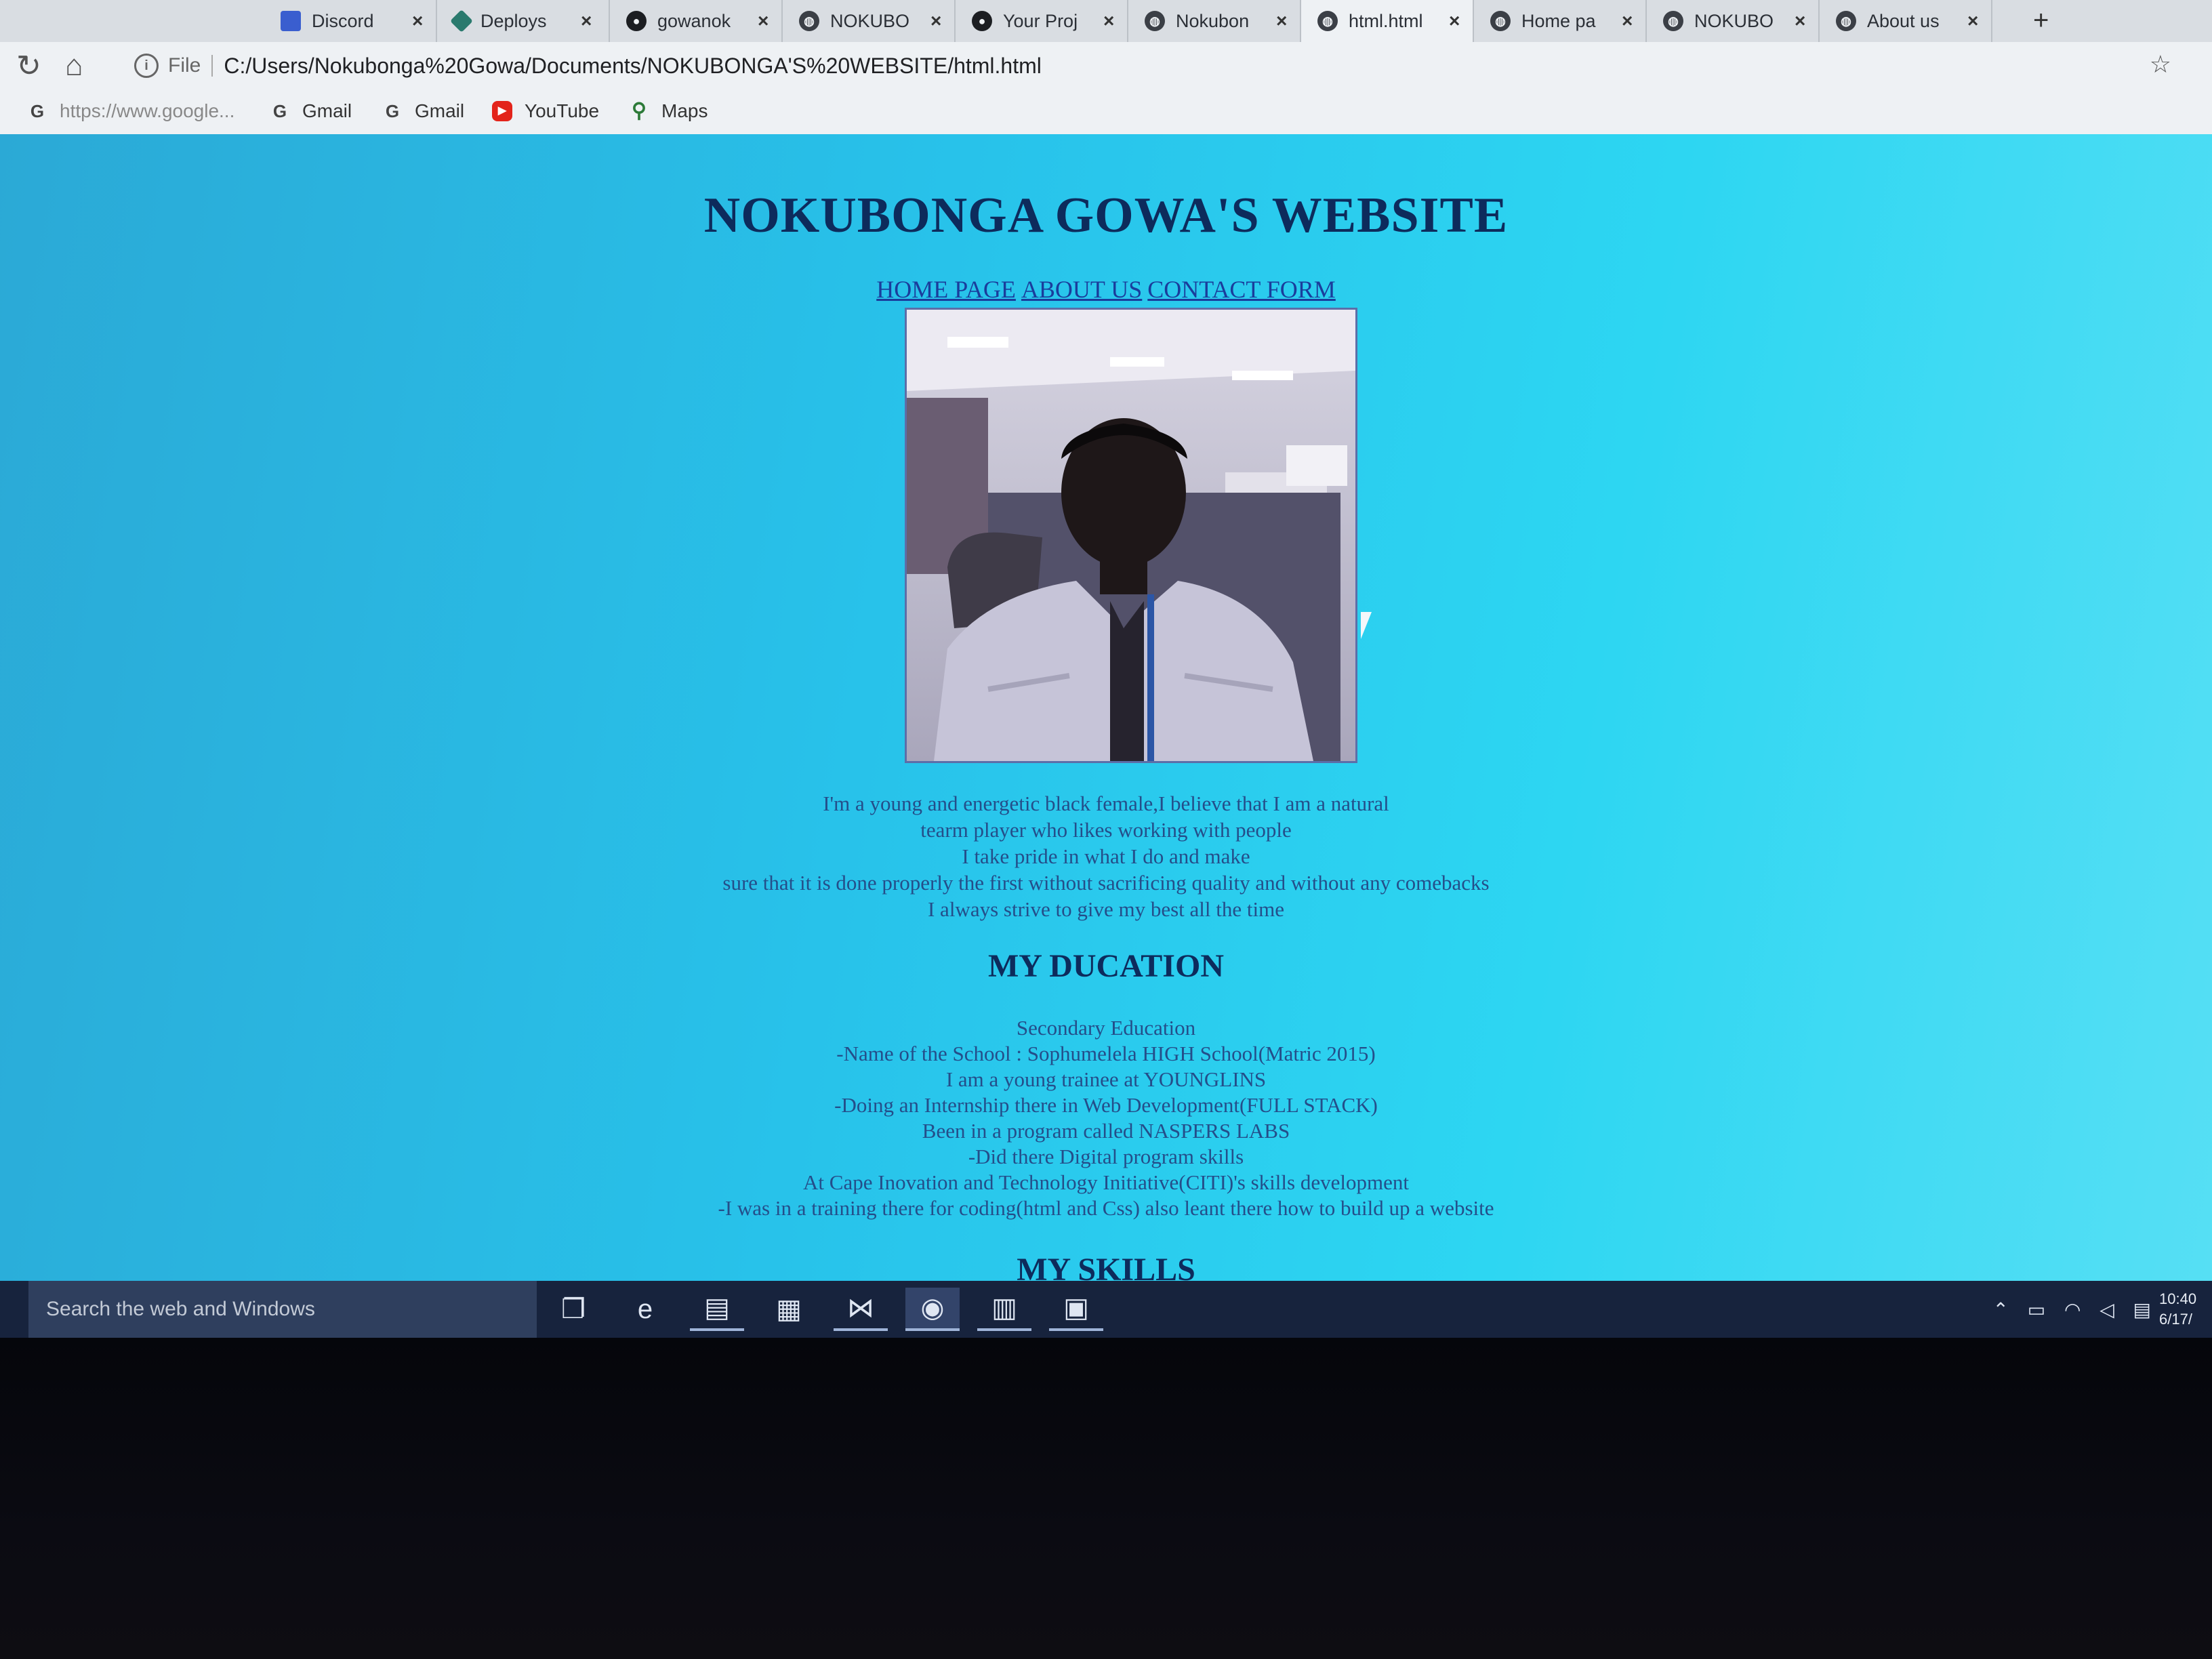 This screenshot has width=2212, height=1659. What do you see at coordinates (2183, 1309) in the screenshot?
I see `taskbar-clock: 10:40 6/17/` at bounding box center [2183, 1309].